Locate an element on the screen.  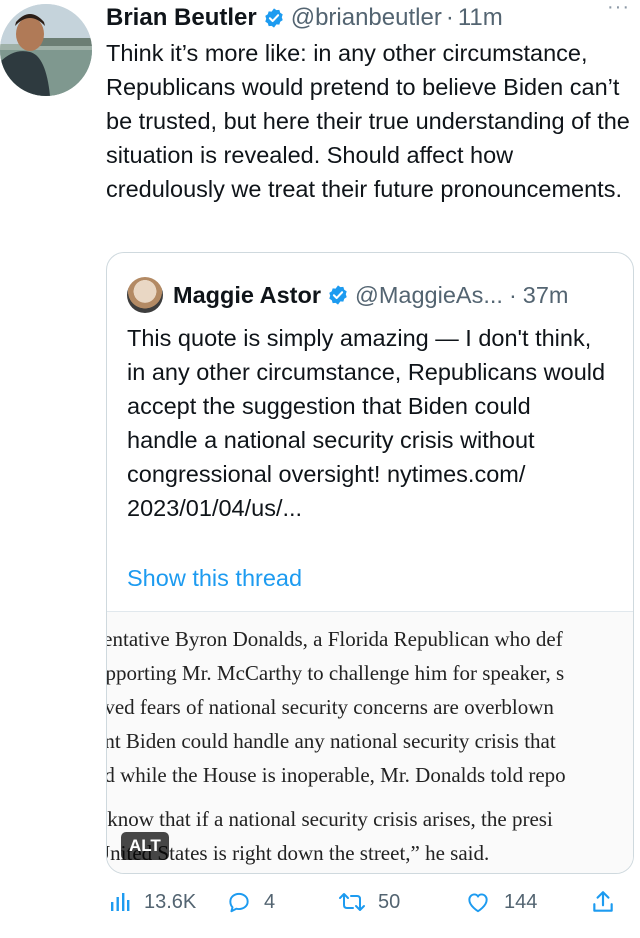
quote-author-name: Maggie Astor is located at coordinates (247, 294).